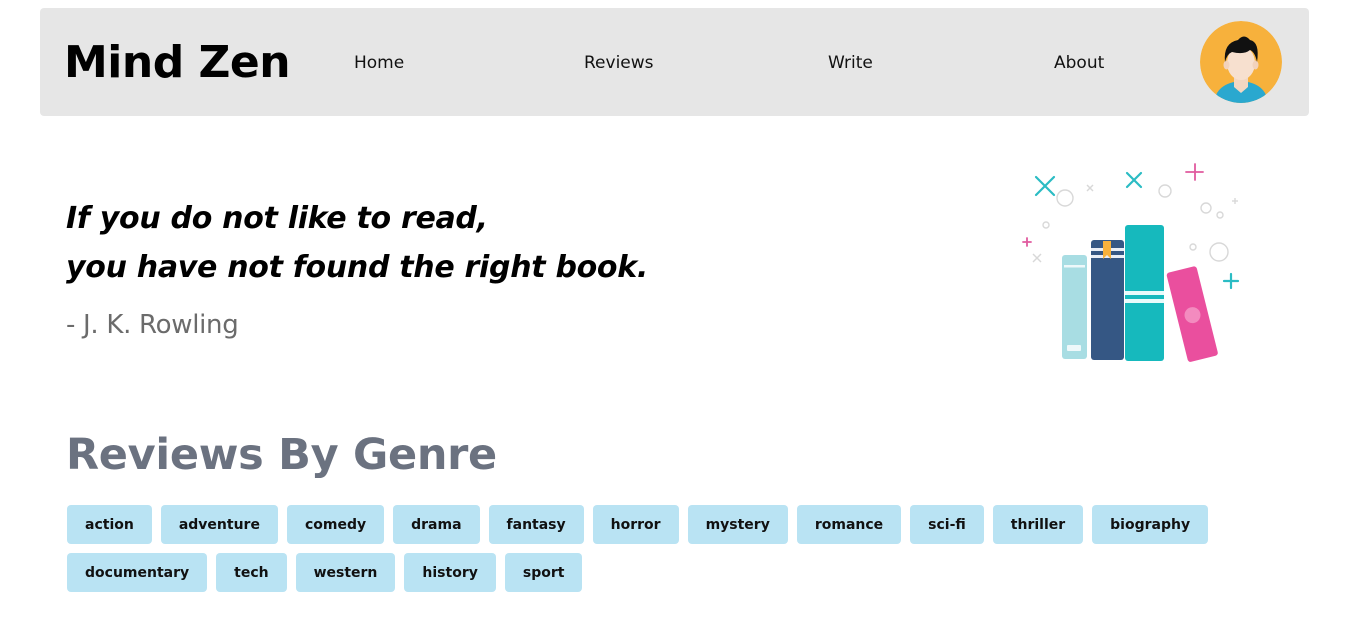 This screenshot has height=624, width=1347. What do you see at coordinates (177, 62) in the screenshot?
I see `brand-logo: Mind Zen` at bounding box center [177, 62].